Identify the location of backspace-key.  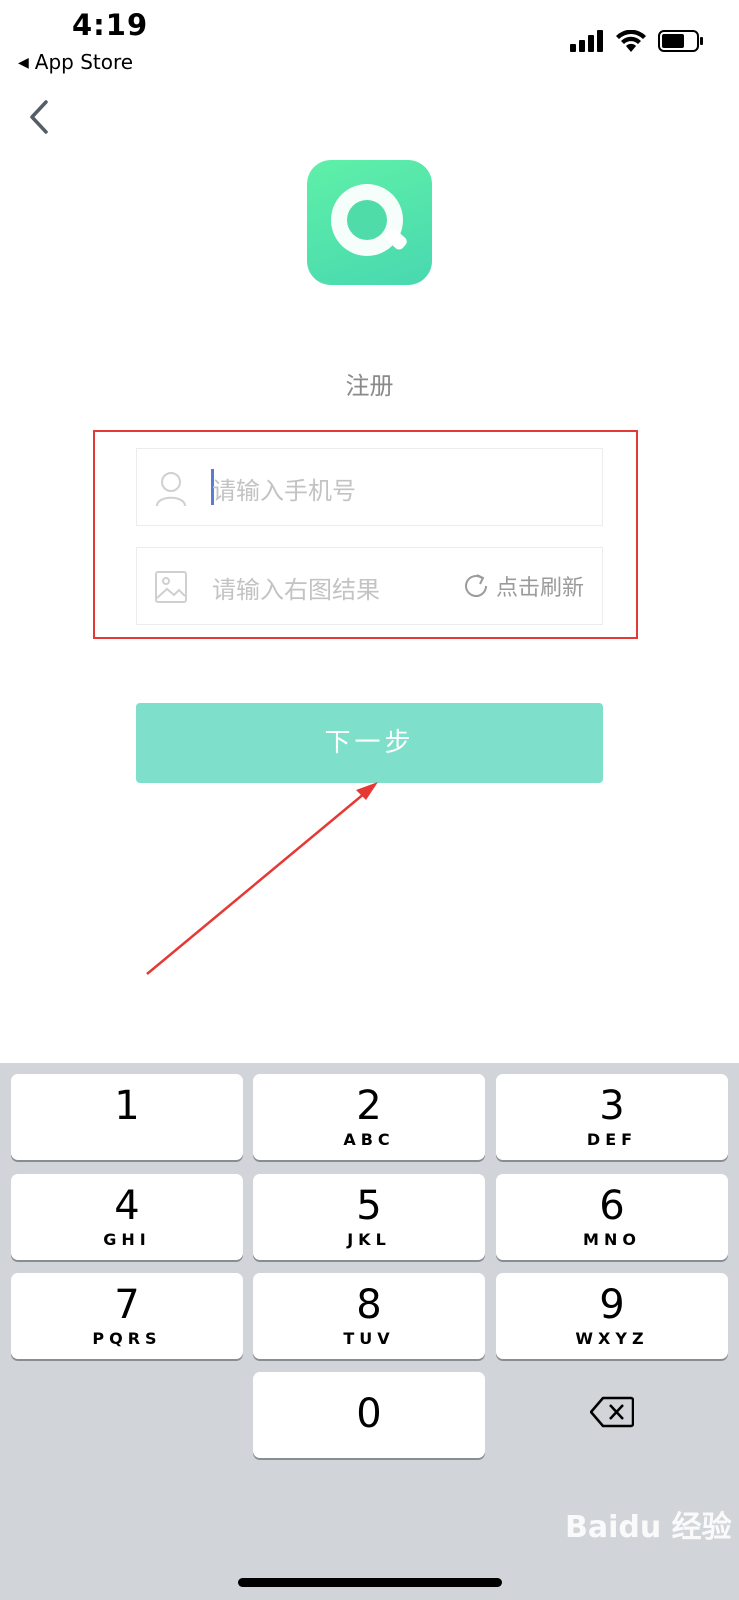
(614, 1416).